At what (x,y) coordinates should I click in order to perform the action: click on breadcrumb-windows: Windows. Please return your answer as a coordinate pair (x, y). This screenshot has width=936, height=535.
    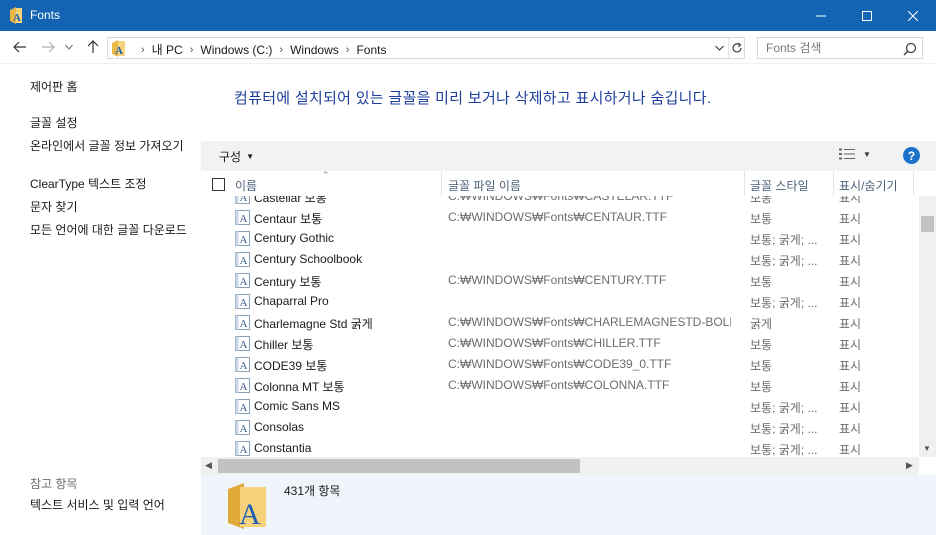
    Looking at the image, I should click on (314, 50).